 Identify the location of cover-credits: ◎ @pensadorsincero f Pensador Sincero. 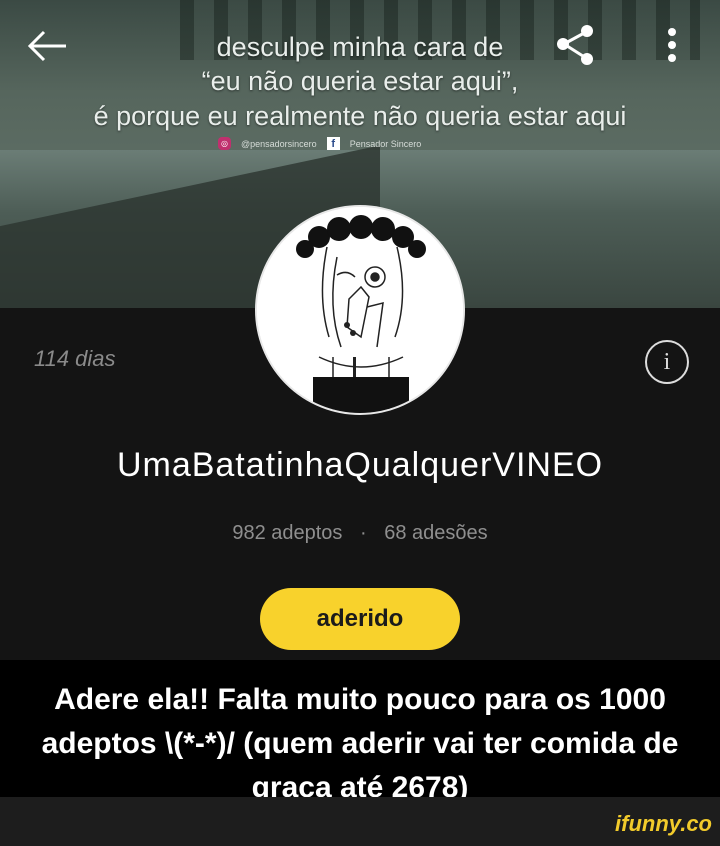
(319, 143).